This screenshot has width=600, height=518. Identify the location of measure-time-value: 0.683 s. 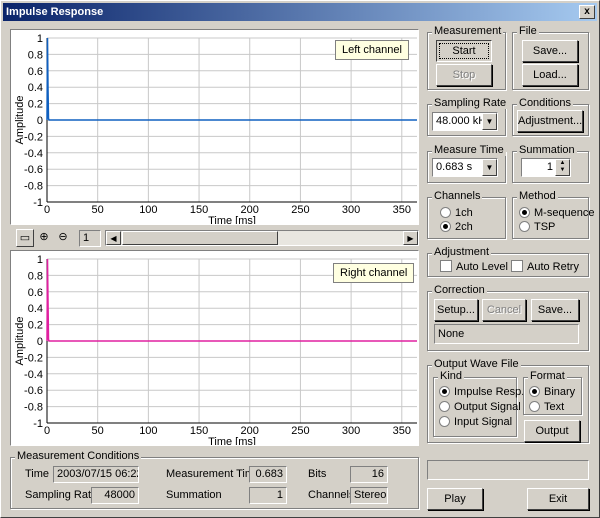
(454, 167).